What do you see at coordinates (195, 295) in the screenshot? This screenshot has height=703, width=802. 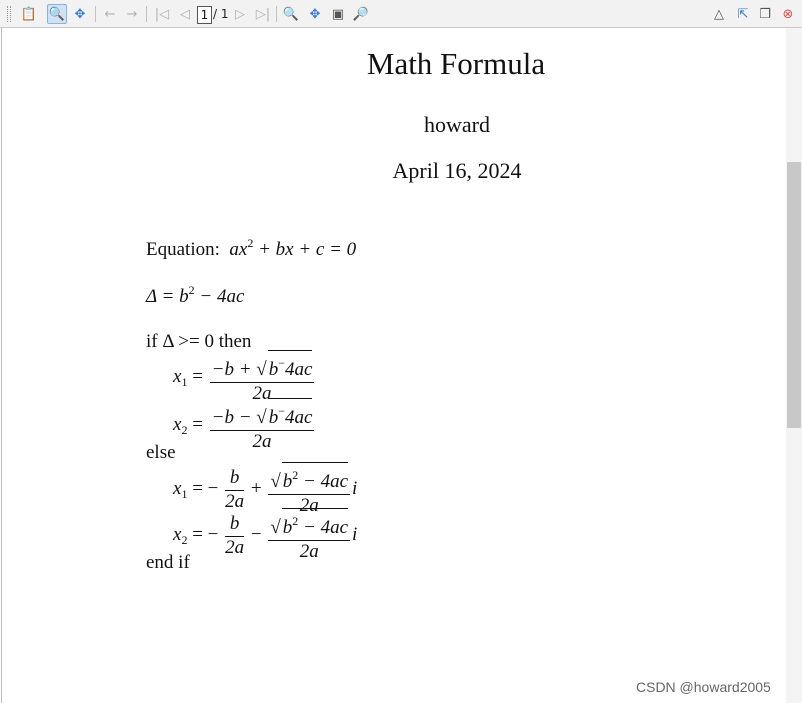 I see `delta-definition: Δ = b2 − 4ac` at bounding box center [195, 295].